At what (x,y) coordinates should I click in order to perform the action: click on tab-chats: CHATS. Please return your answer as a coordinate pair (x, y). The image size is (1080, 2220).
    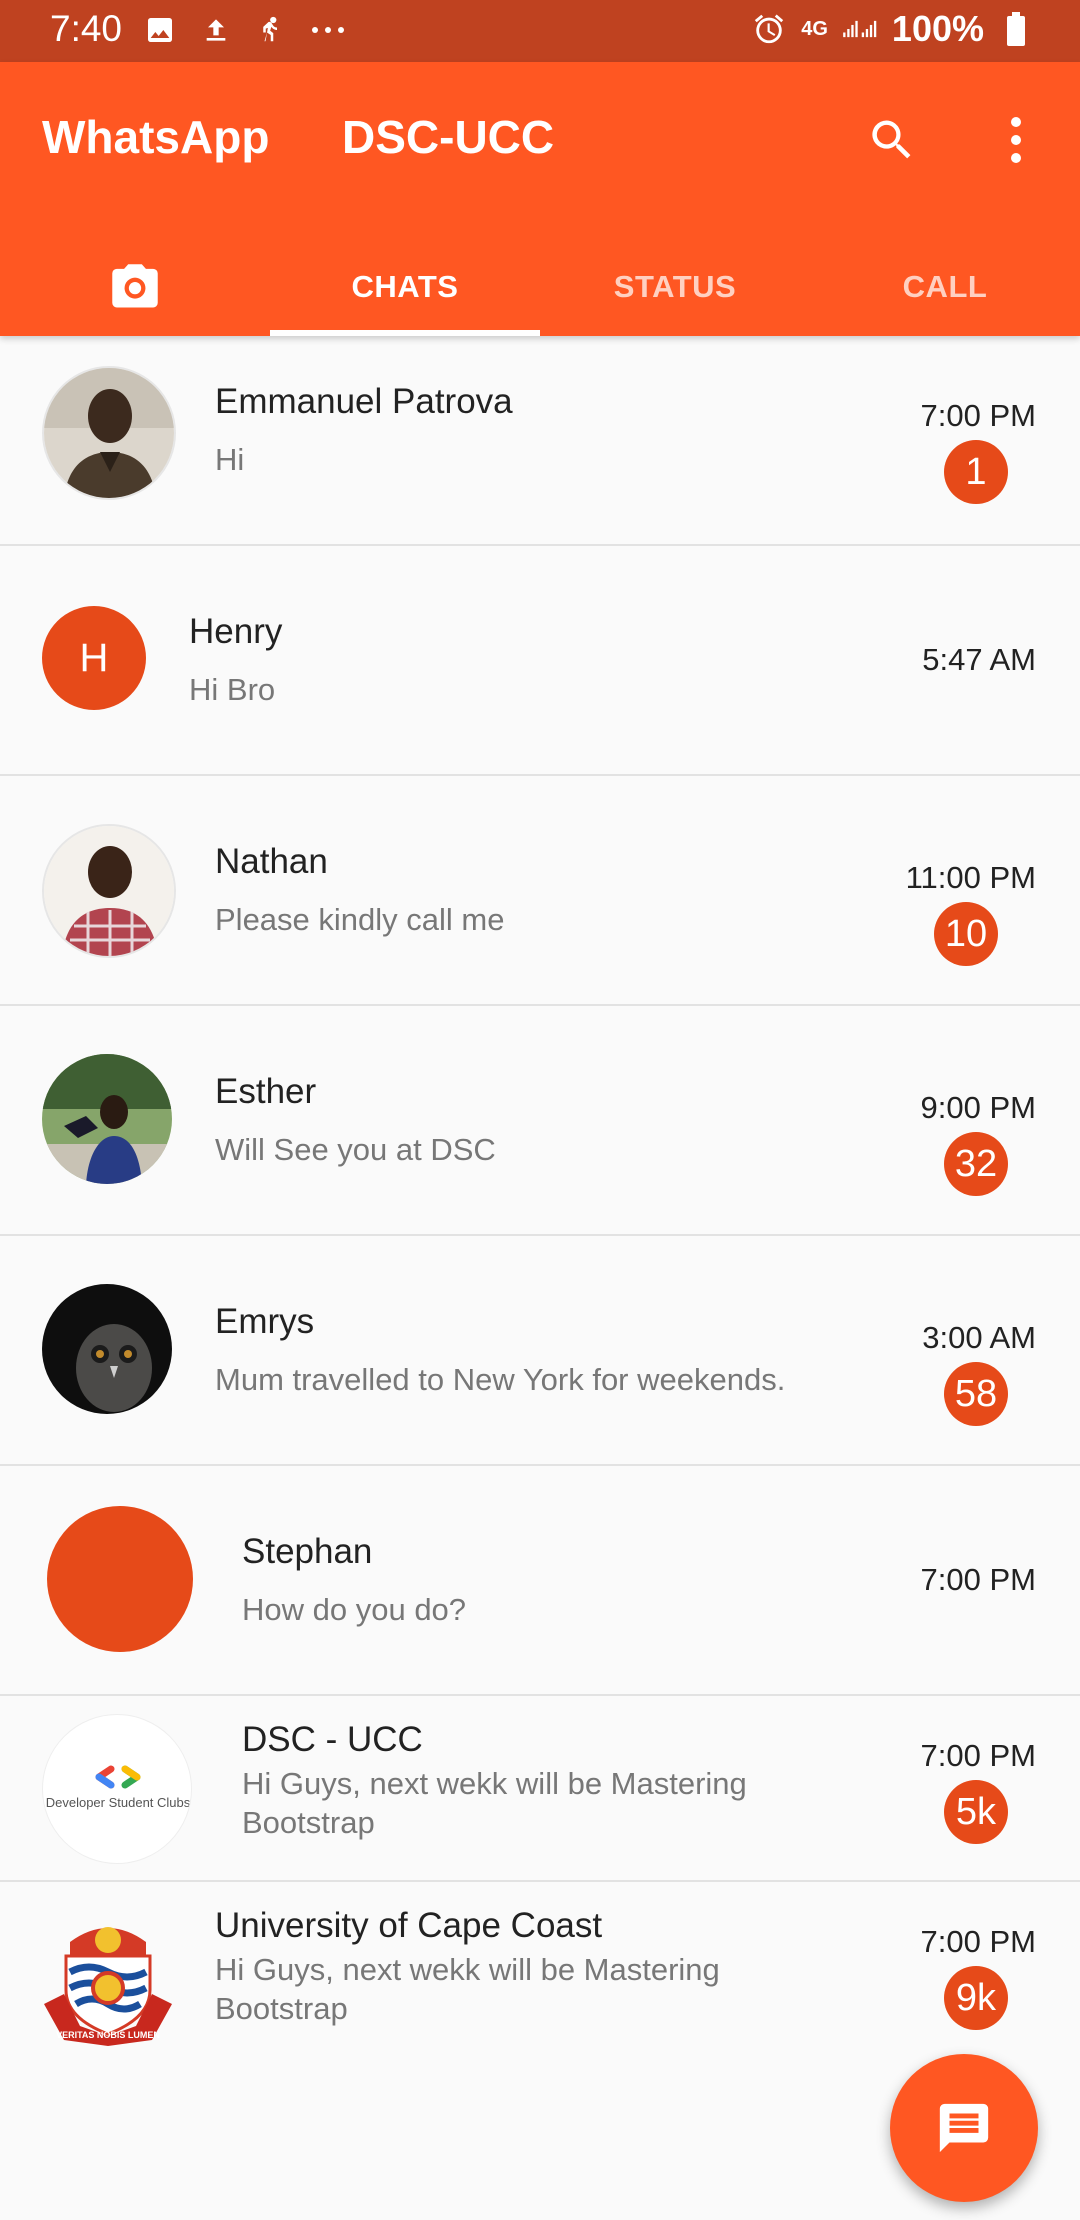
    Looking at the image, I should click on (405, 287).